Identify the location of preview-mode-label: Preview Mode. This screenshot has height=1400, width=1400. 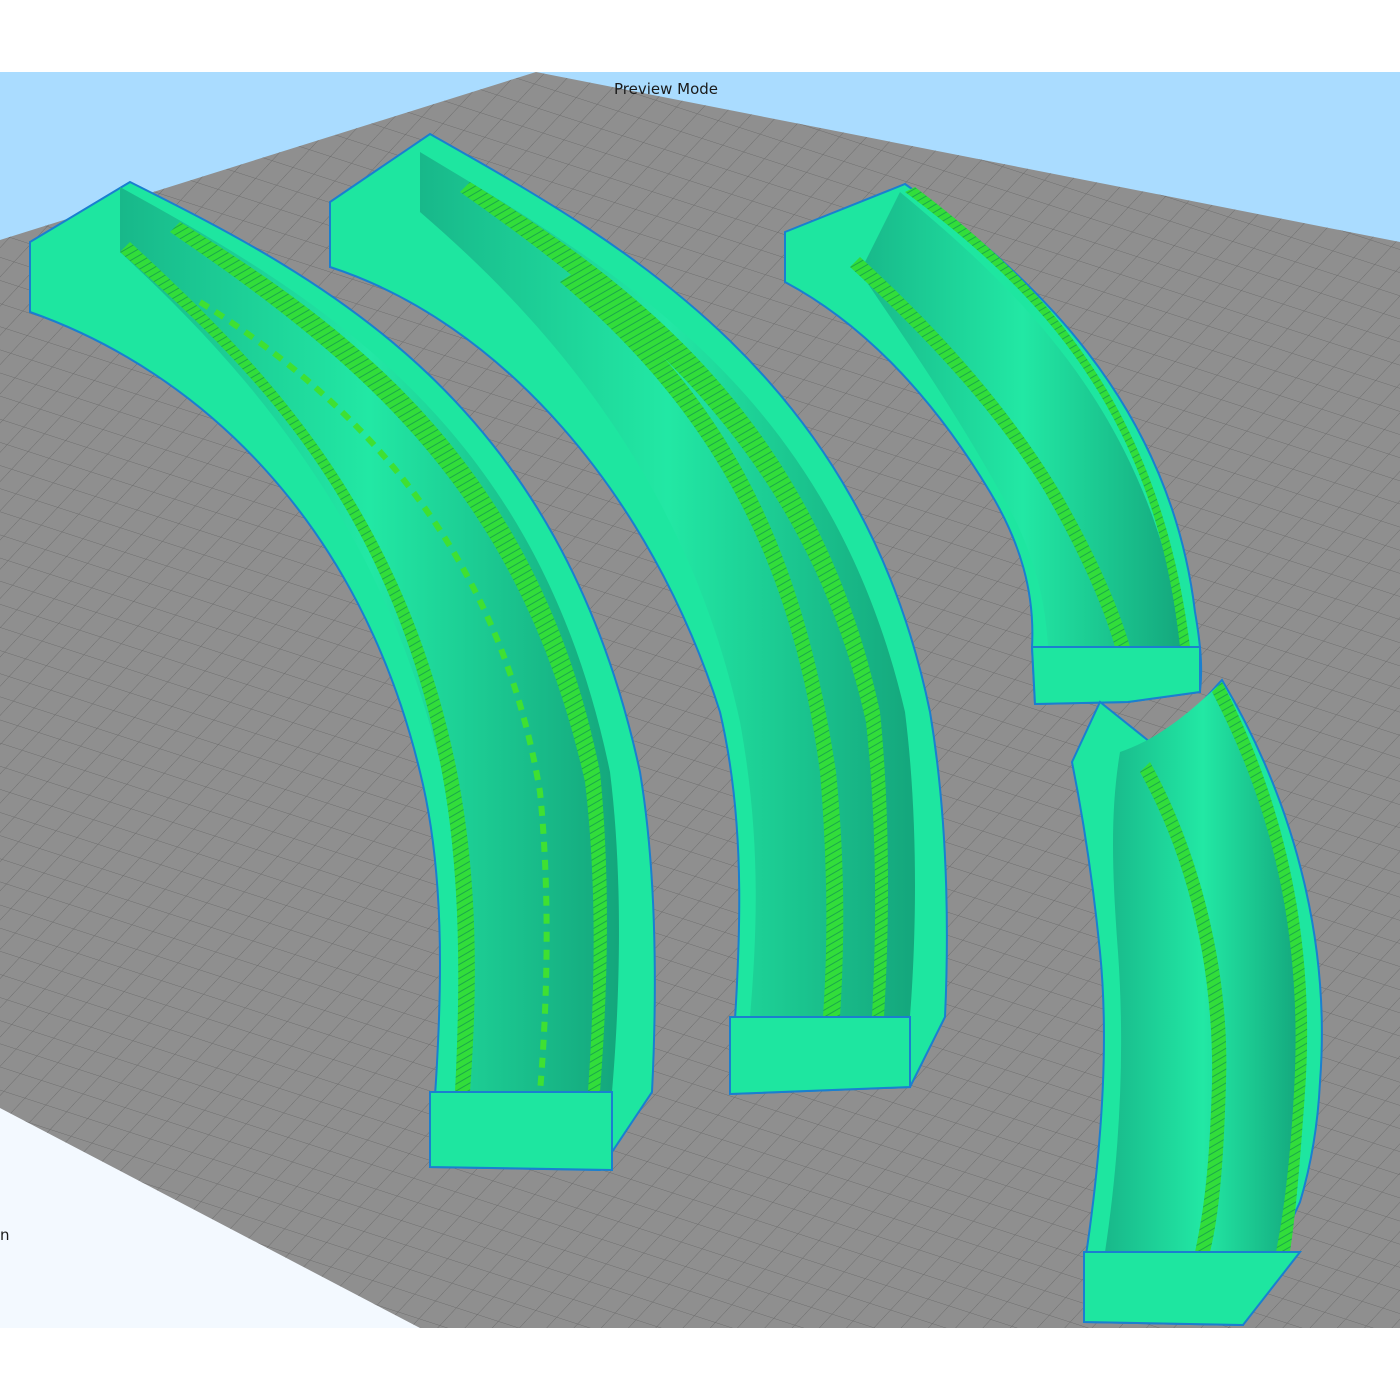
(666, 89).